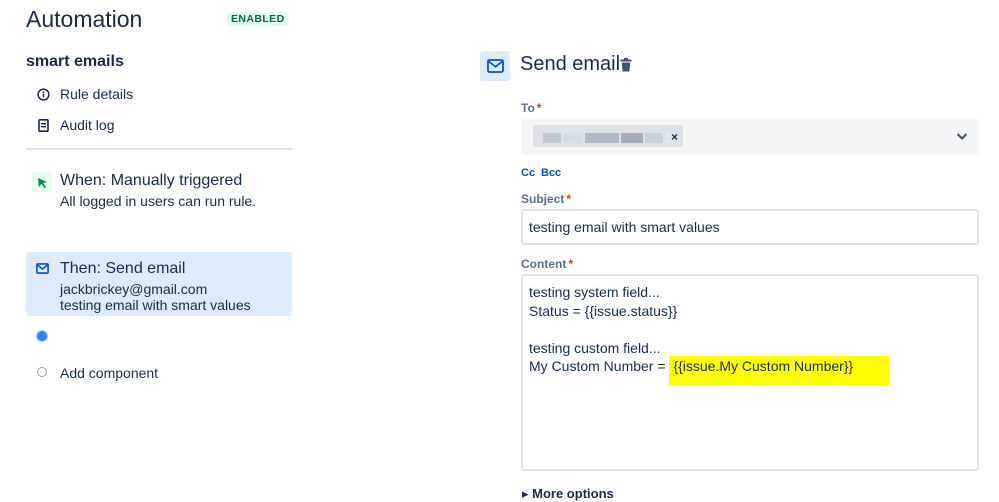  Describe the element at coordinates (779, 370) in the screenshot. I see `highlighted-smart-value: {{issue.My Custom Number}}` at that location.